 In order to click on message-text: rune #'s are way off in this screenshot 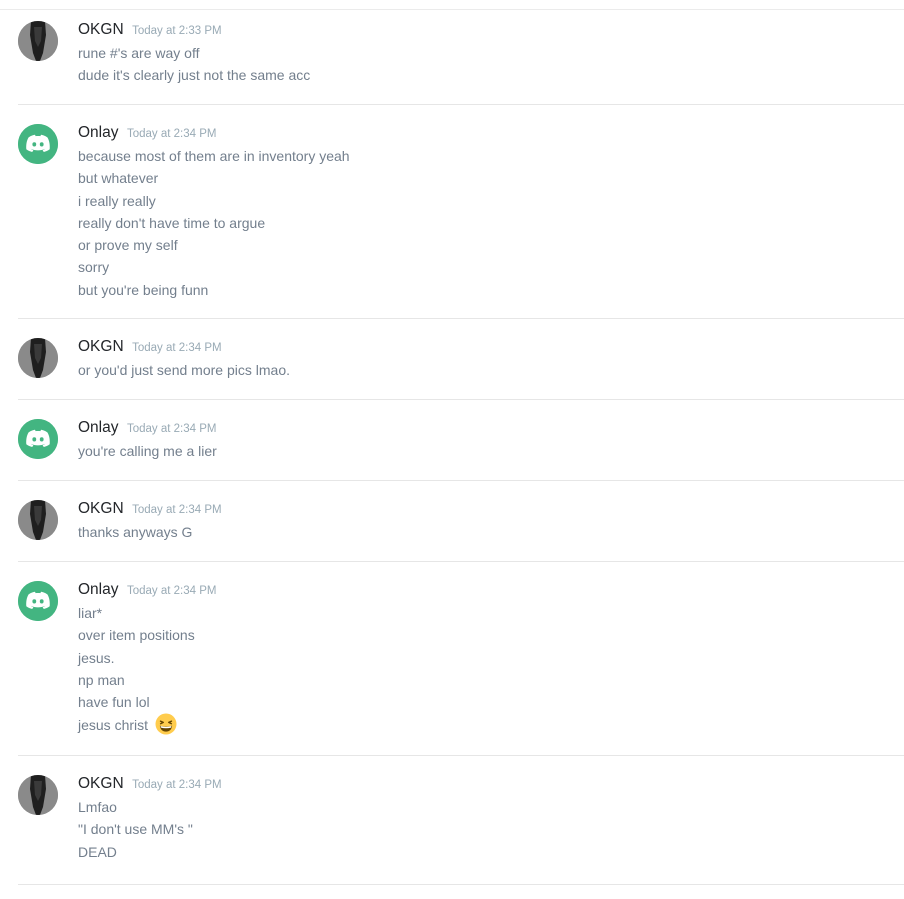, I will do `click(139, 53)`.